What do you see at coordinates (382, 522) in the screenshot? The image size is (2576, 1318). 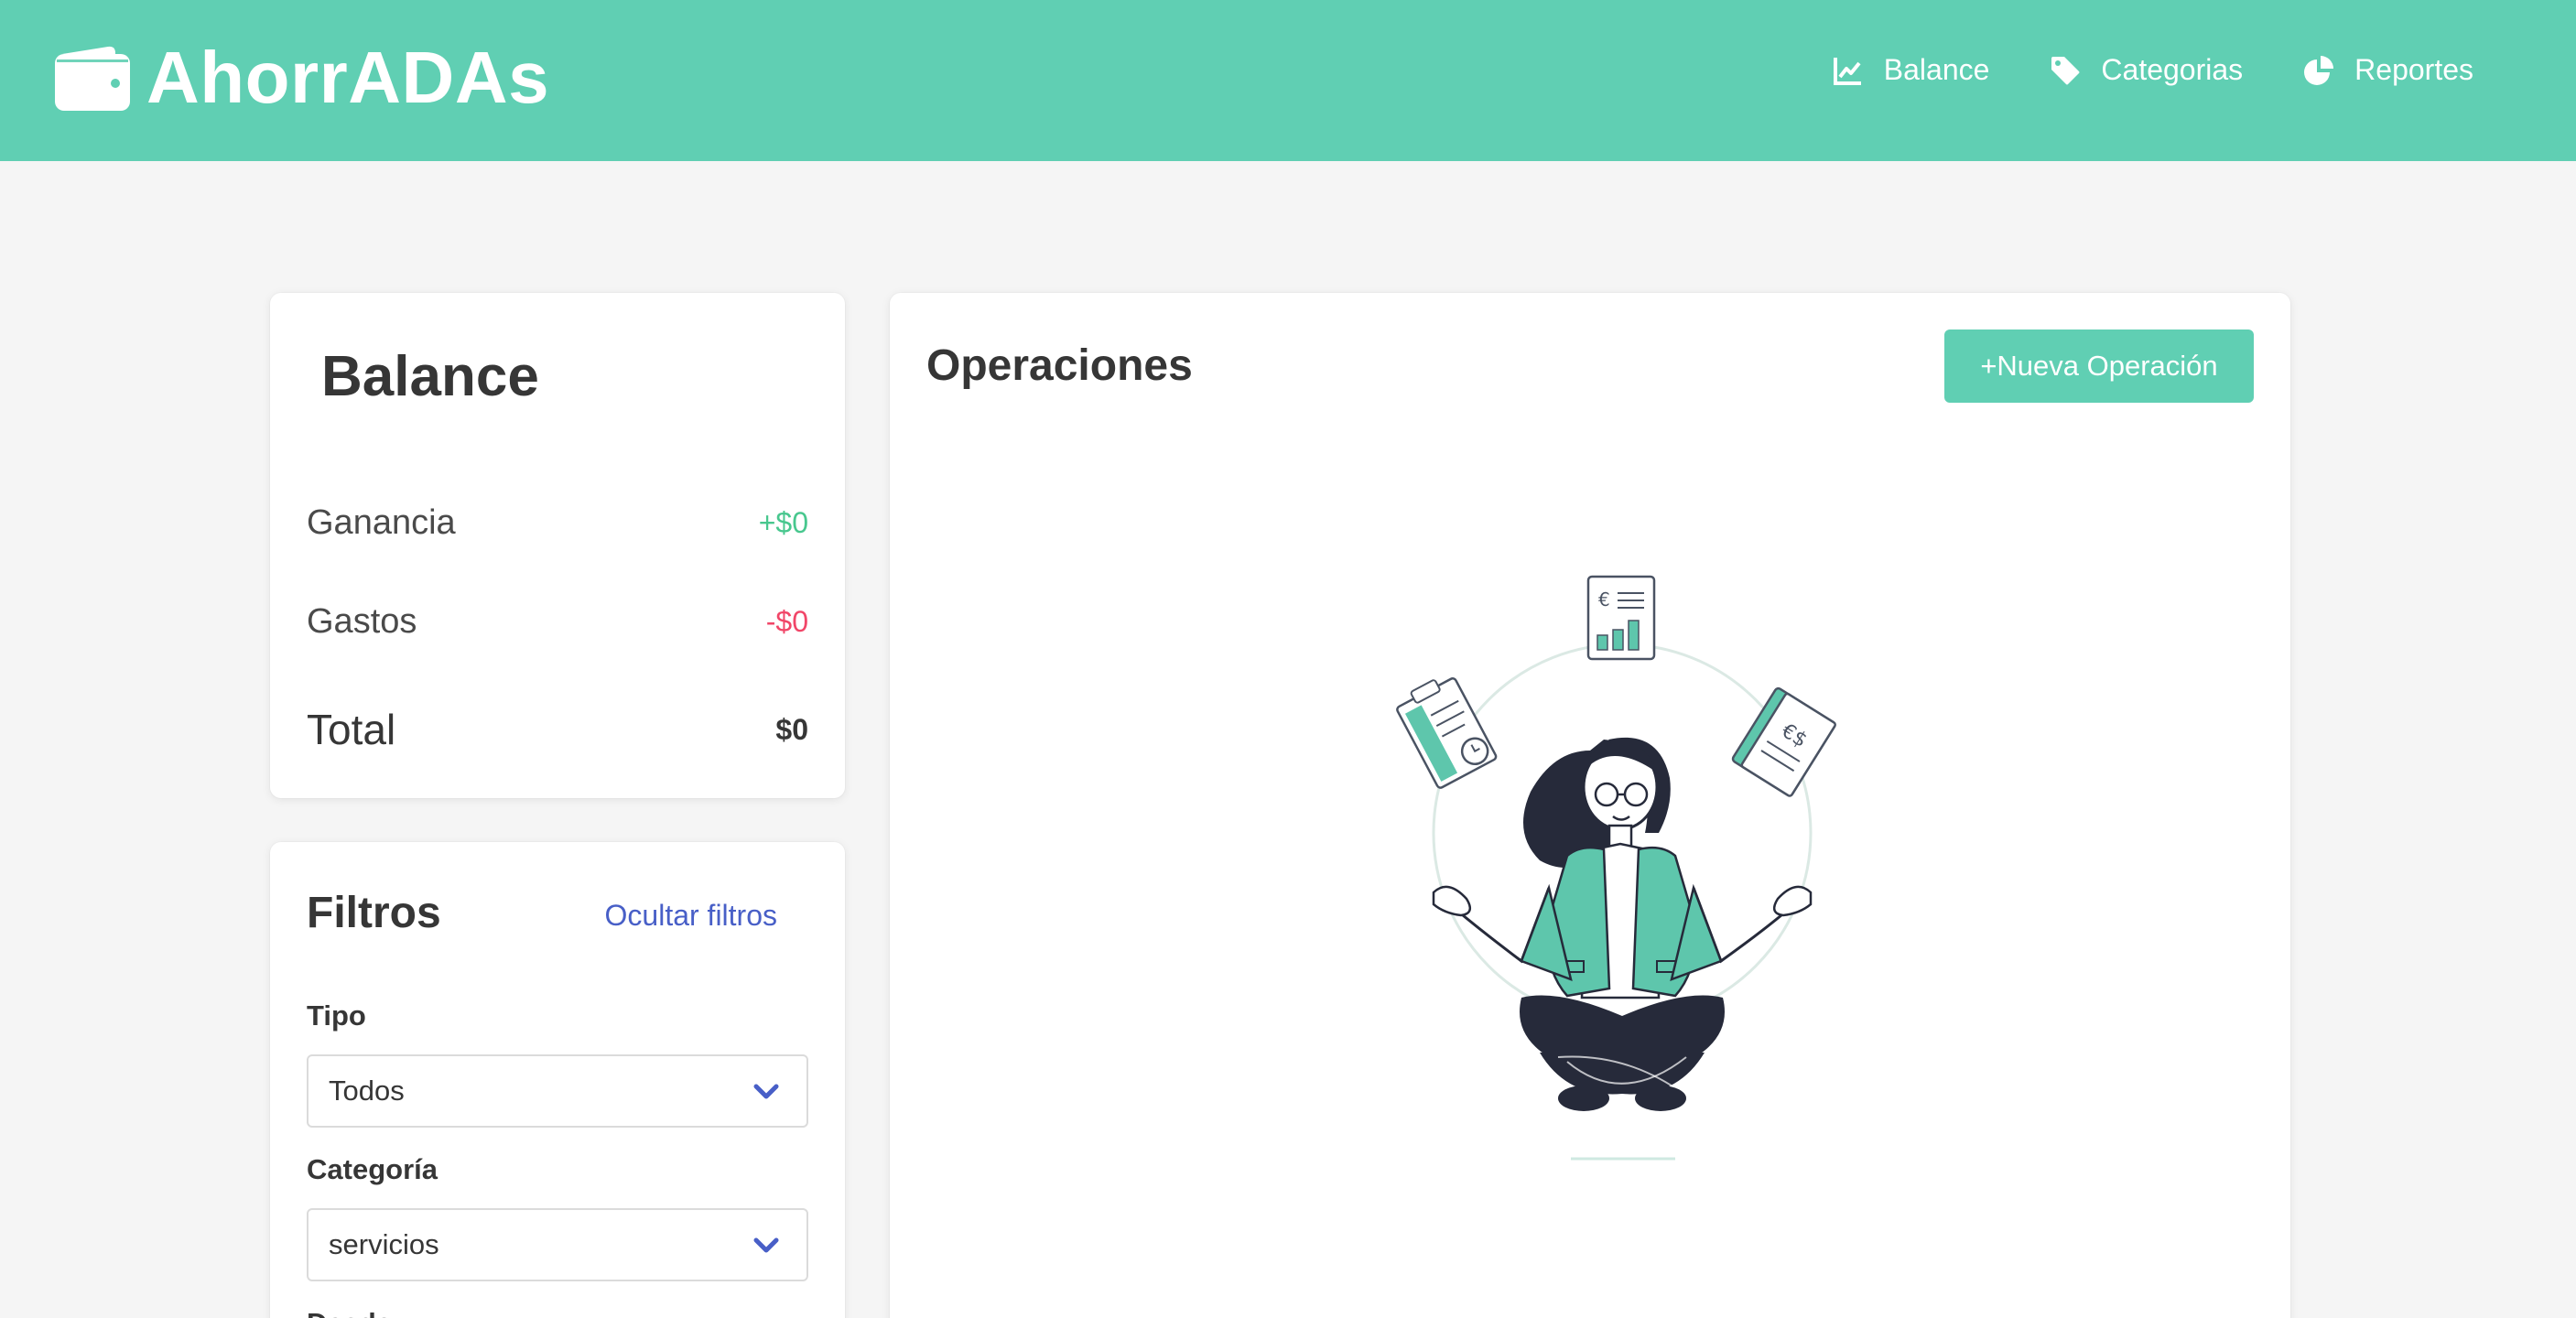 I see `gain-label: Ganancia` at bounding box center [382, 522].